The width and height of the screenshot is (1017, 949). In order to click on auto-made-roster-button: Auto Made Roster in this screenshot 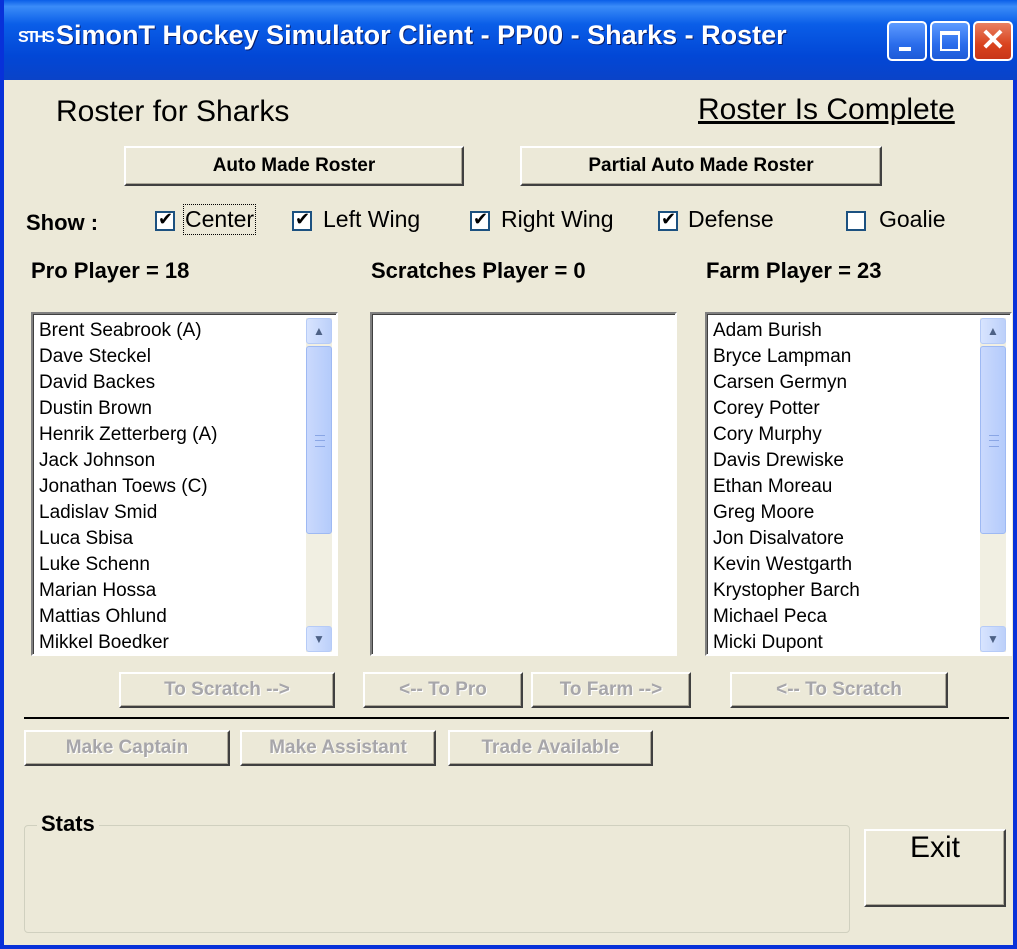, I will do `click(294, 166)`.